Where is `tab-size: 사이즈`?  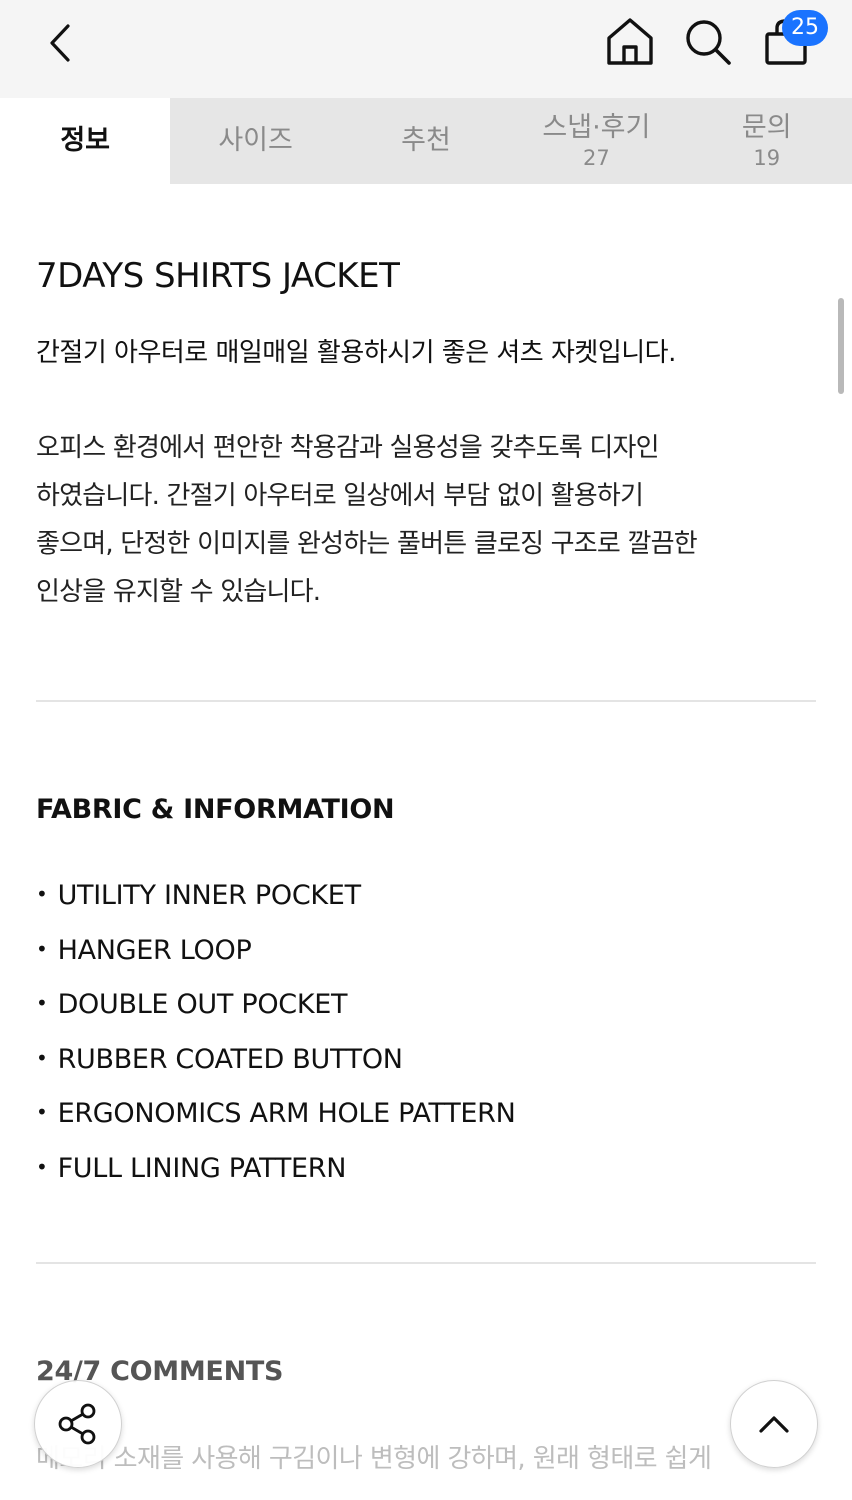
tab-size: 사이즈 is located at coordinates (255, 141).